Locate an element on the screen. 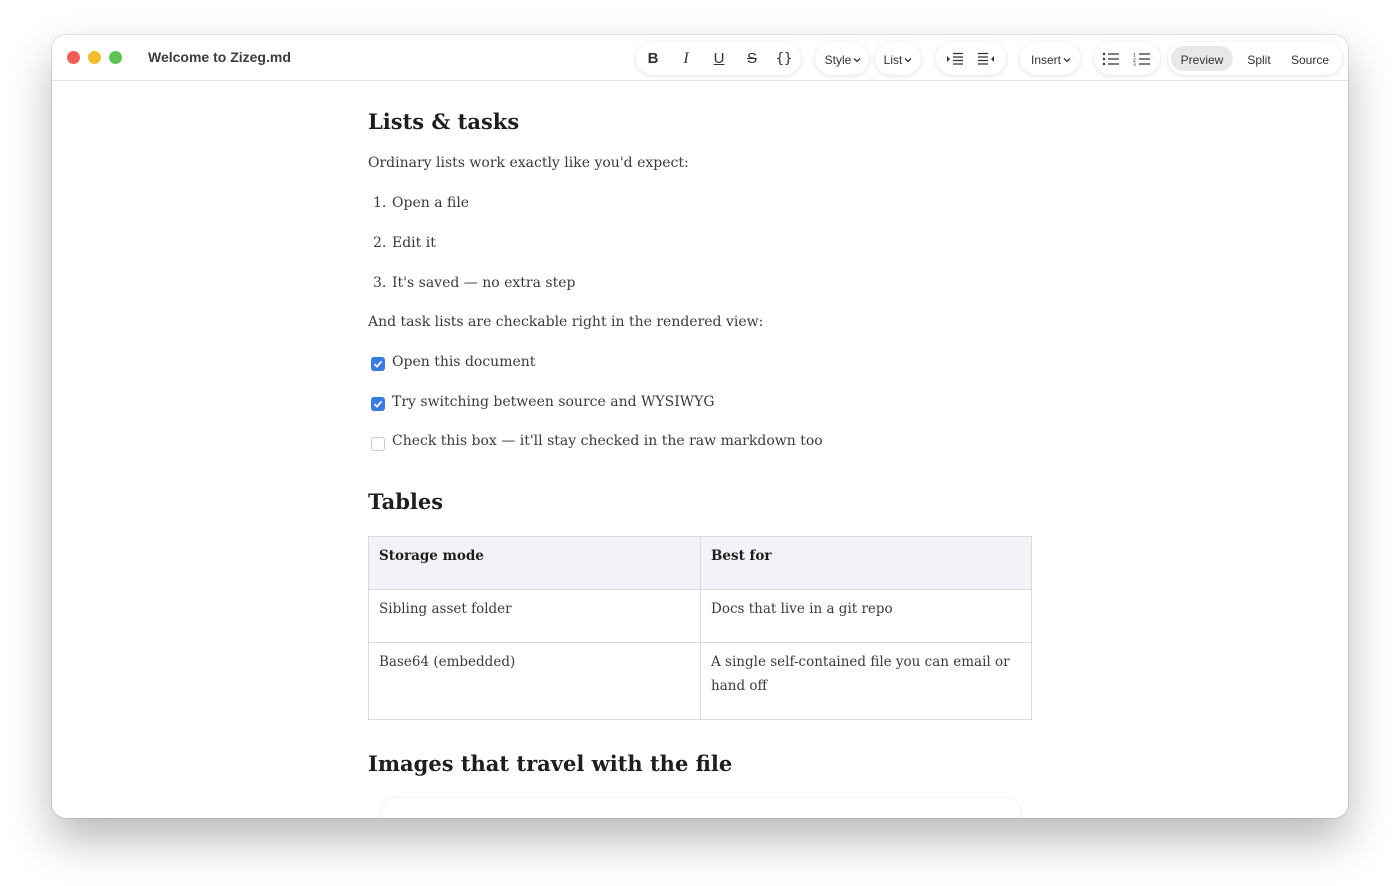  preview-mode-button: Preview is located at coordinates (1202, 59).